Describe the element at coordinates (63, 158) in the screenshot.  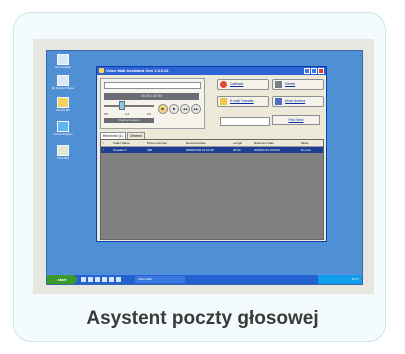
I see `desktop-icon-label: Voice Mail` at that location.